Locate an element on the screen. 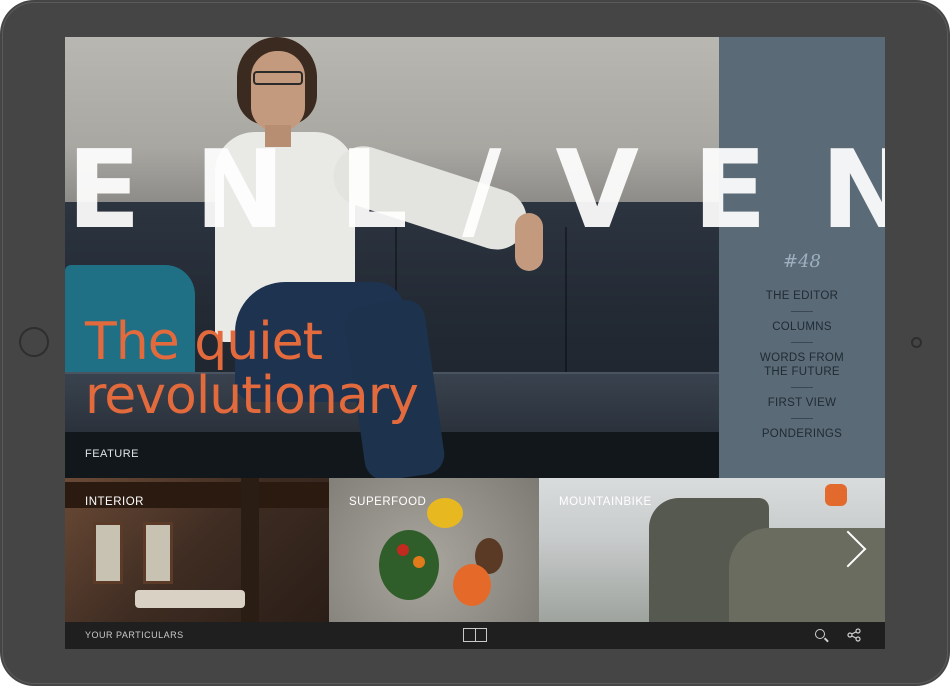 The width and height of the screenshot is (952, 687). kiwano-shape is located at coordinates (472, 585).